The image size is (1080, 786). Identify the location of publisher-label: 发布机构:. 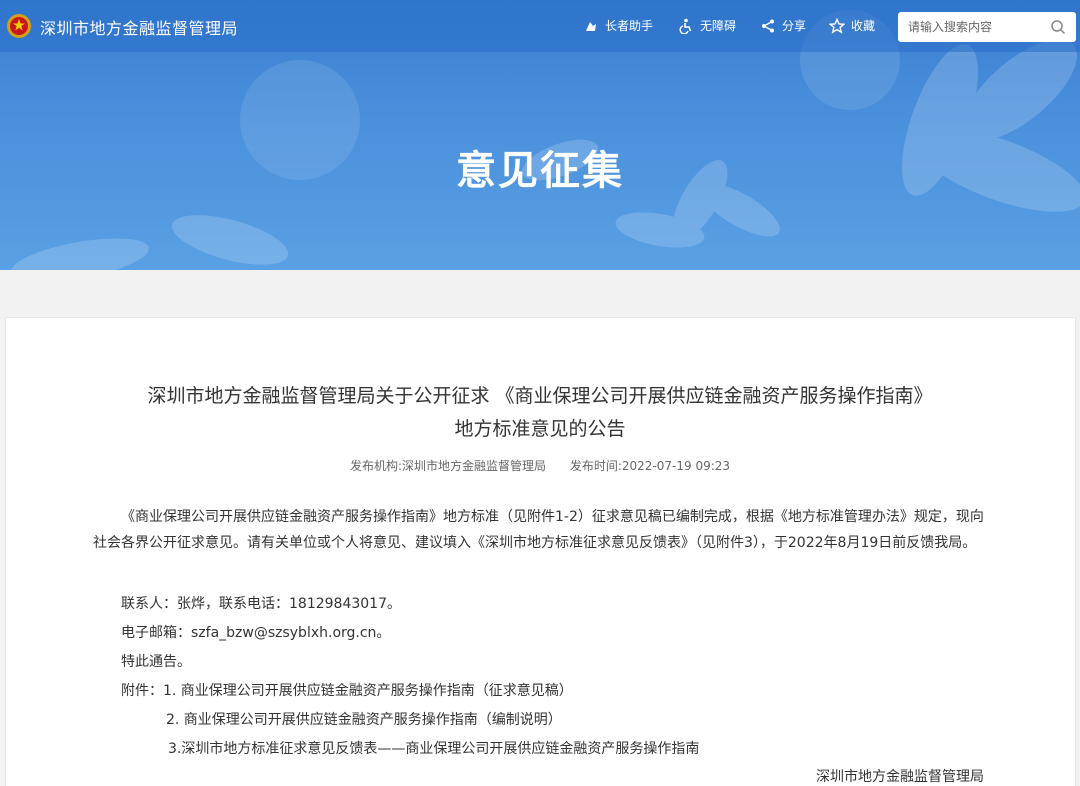
(375, 466).